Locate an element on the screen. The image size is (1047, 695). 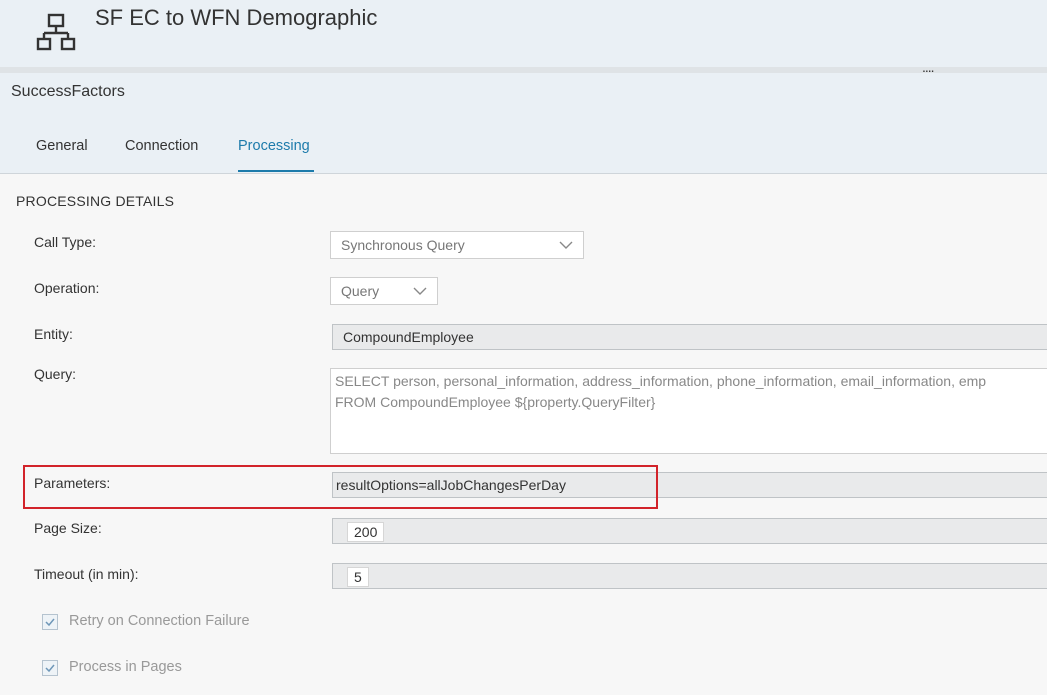
process-in-pages-checkbox is located at coordinates (50, 668).